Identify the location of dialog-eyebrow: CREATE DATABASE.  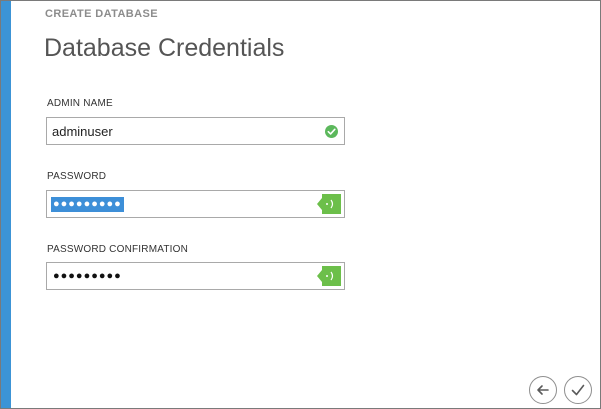
(101, 14).